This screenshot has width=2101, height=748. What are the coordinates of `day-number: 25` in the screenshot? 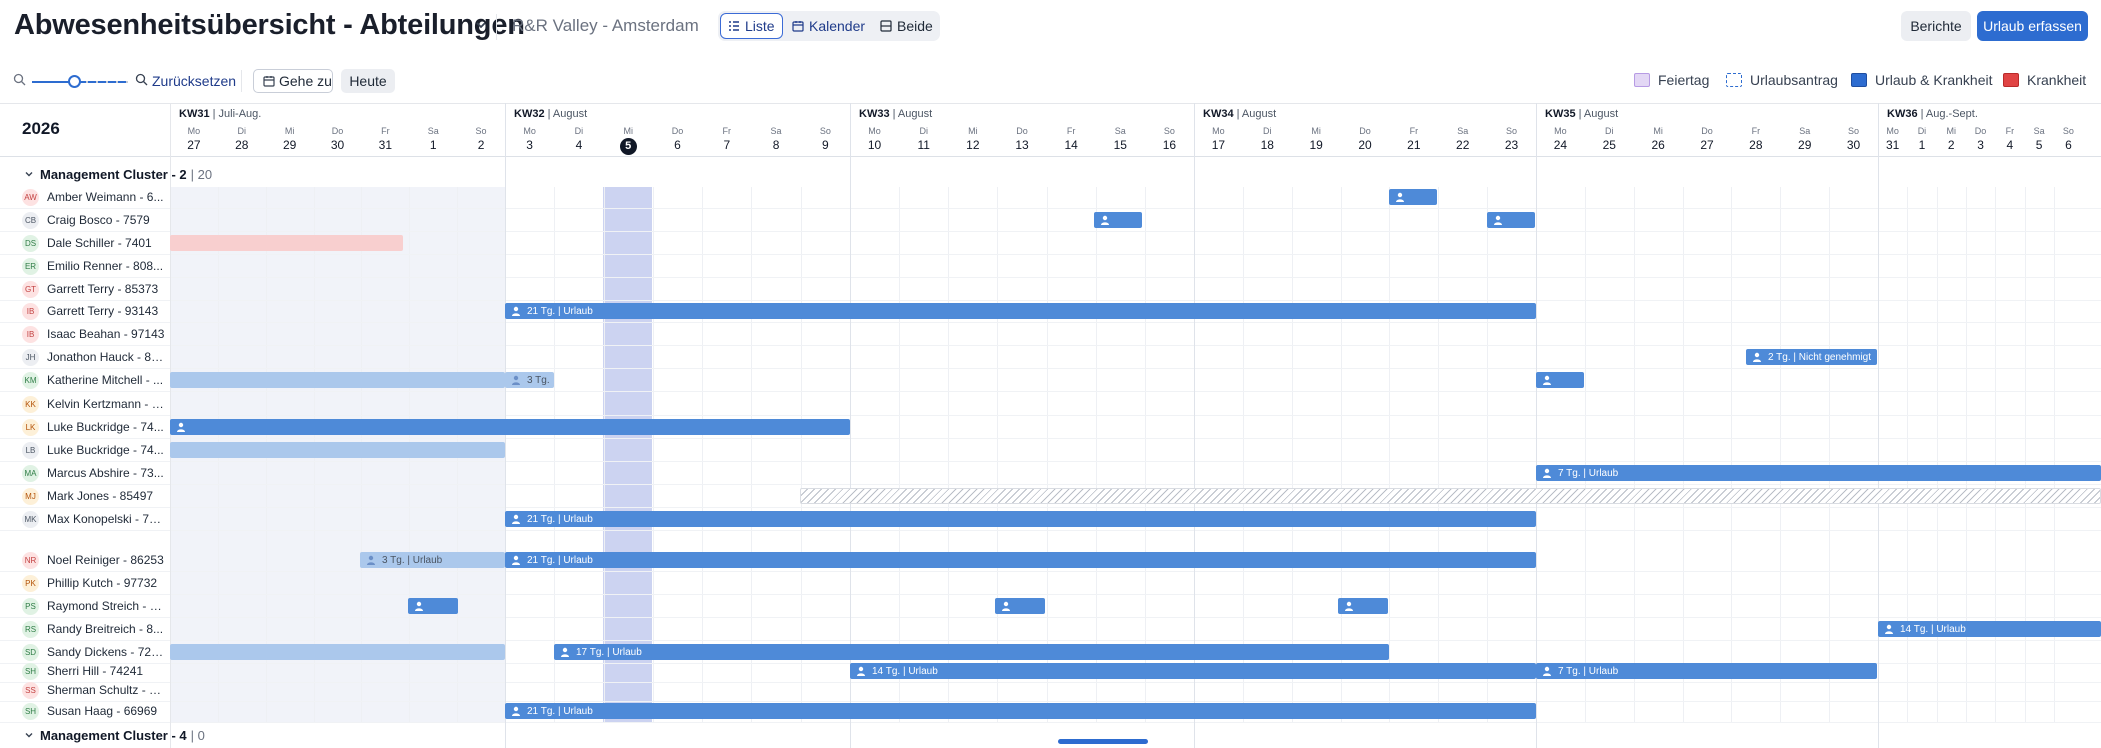 It's located at (1609, 145).